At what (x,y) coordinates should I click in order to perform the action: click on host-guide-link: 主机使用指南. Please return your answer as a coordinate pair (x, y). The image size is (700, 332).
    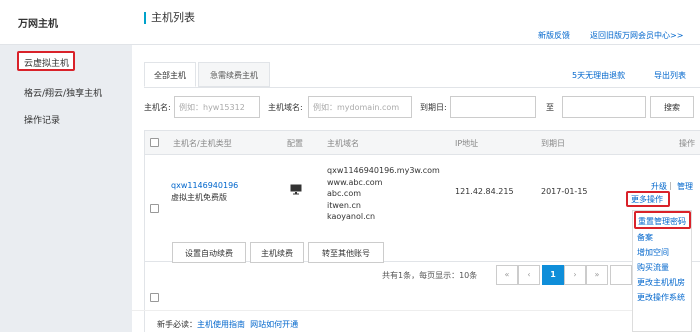
    Looking at the image, I should click on (221, 324).